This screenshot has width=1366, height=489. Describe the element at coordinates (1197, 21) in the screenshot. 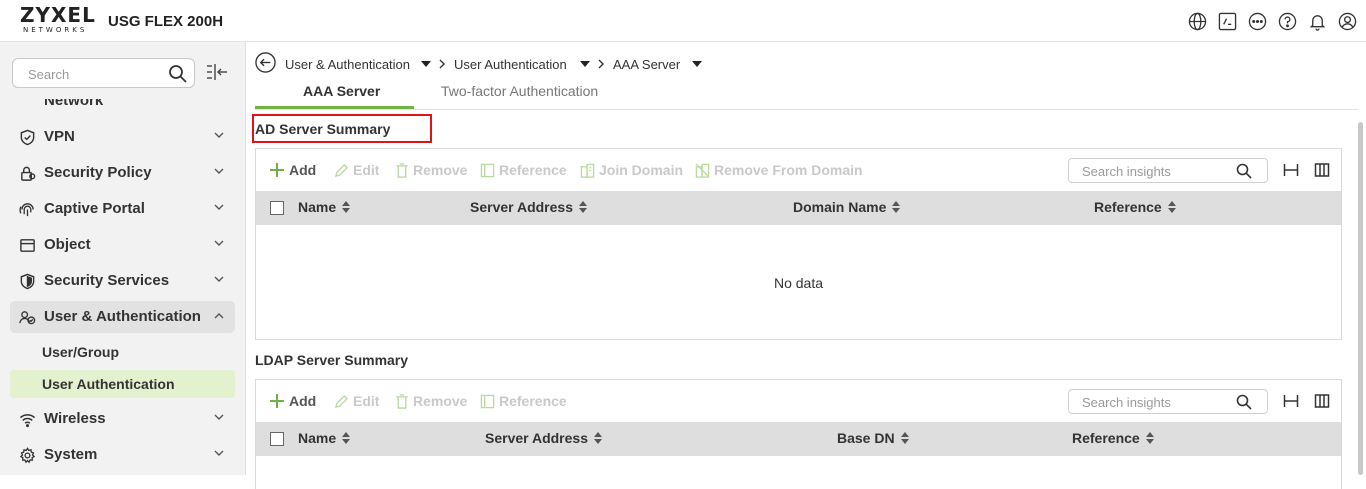

I see `globe-icon` at that location.